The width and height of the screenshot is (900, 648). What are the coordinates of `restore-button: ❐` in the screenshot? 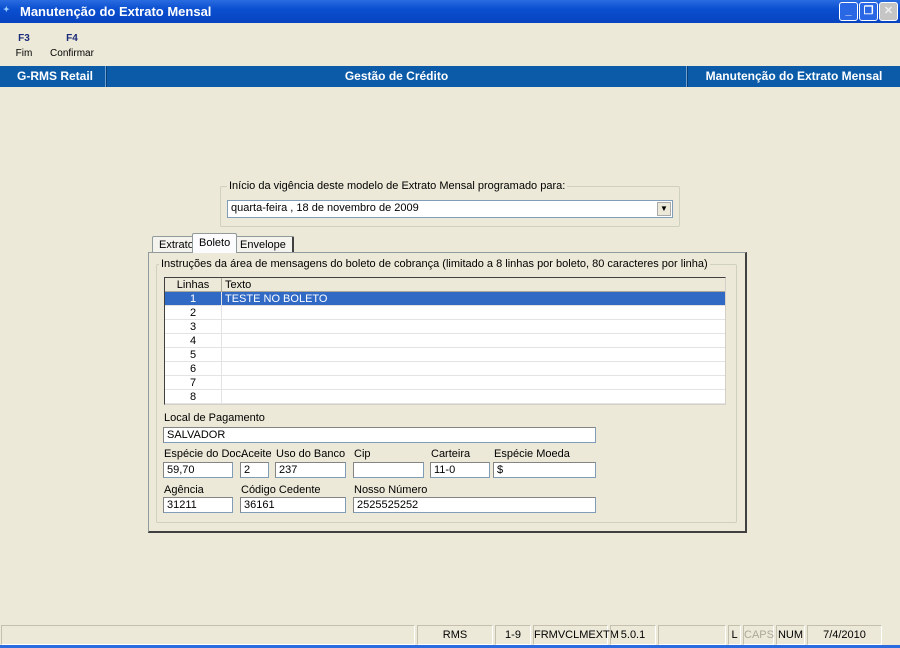 It's located at (868, 11).